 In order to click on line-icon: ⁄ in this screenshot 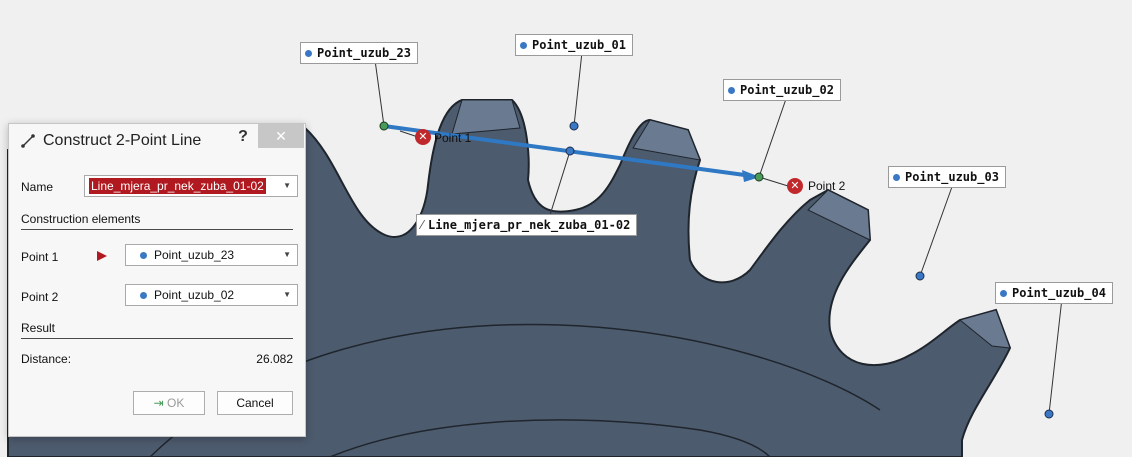, I will do `click(422, 225)`.